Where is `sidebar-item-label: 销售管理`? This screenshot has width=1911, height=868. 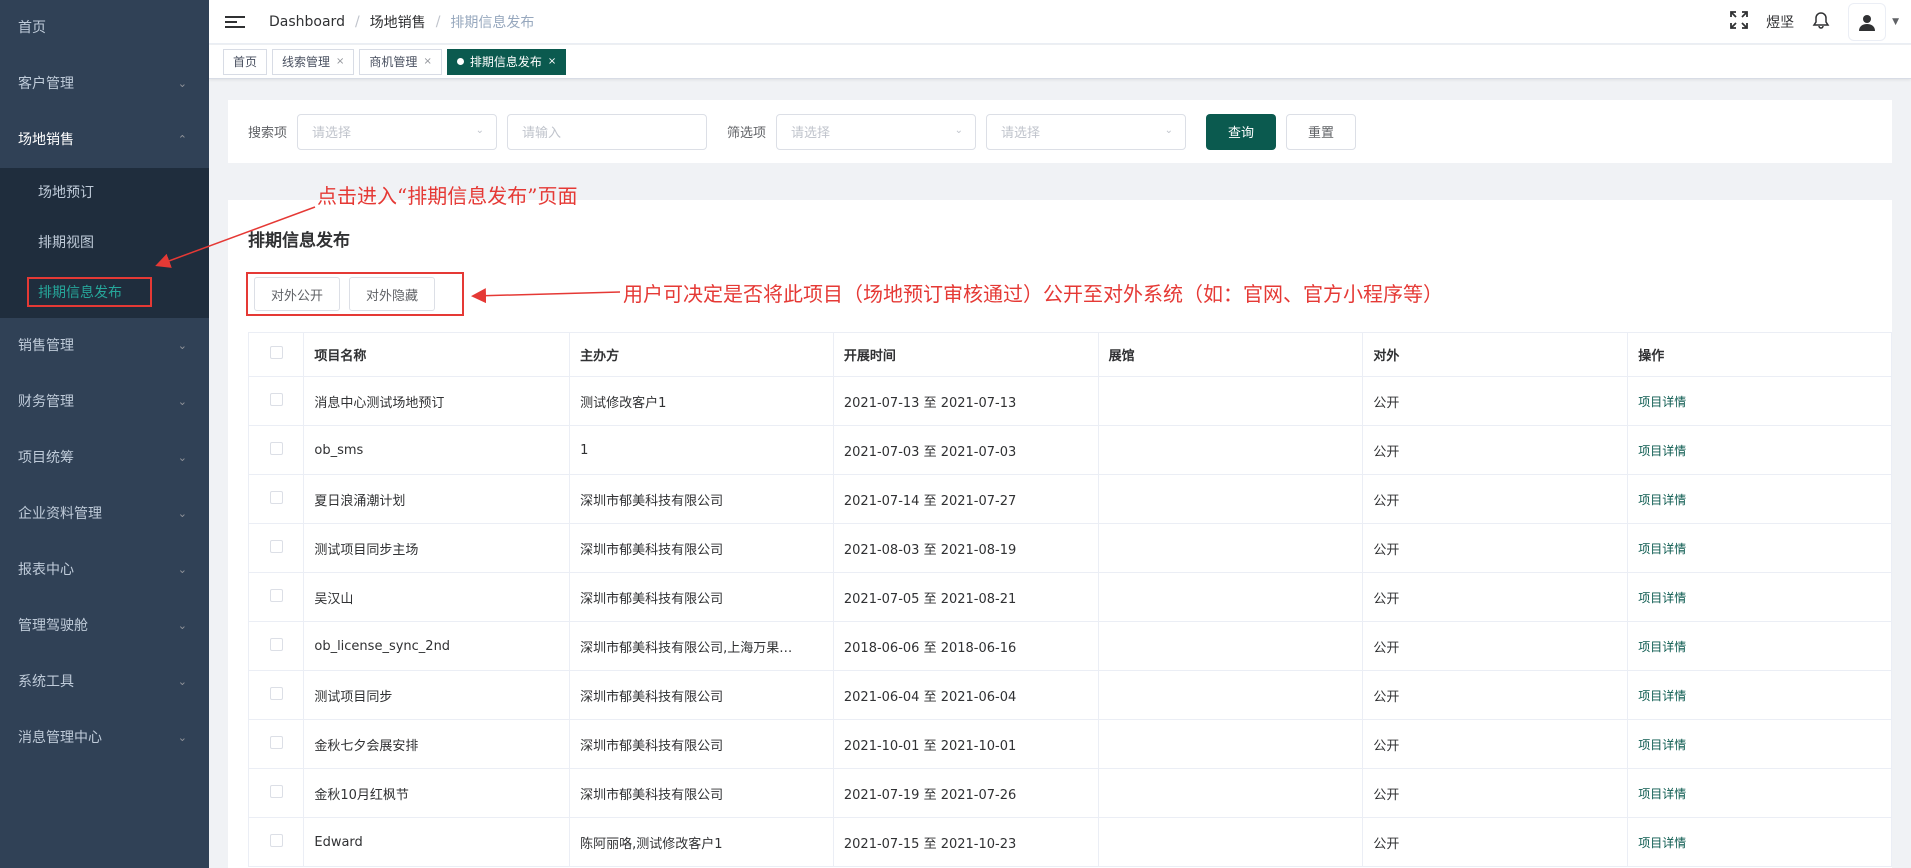 sidebar-item-label: 销售管理 is located at coordinates (46, 346).